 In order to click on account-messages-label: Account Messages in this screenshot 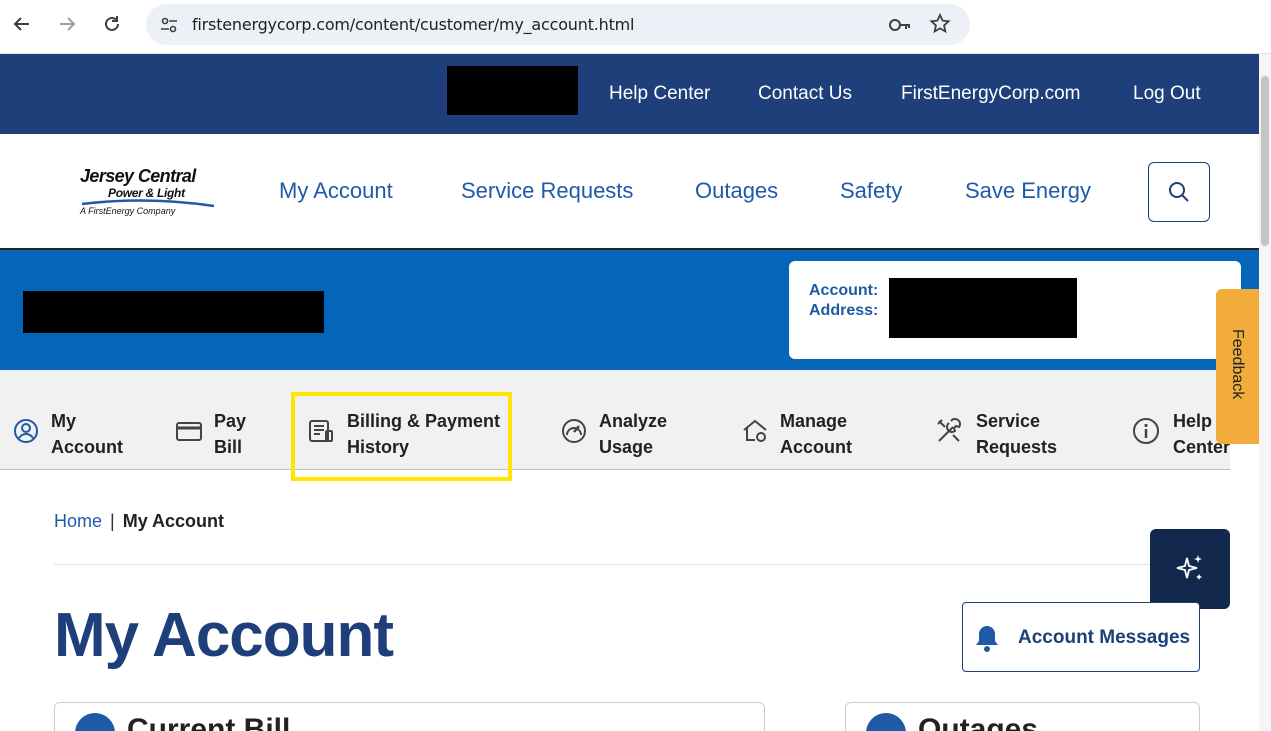, I will do `click(1104, 637)`.